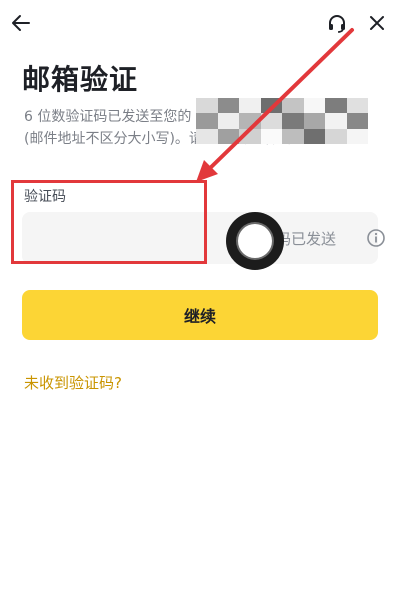  I want to click on no-code-link: 未收到验证码?, so click(73, 382).